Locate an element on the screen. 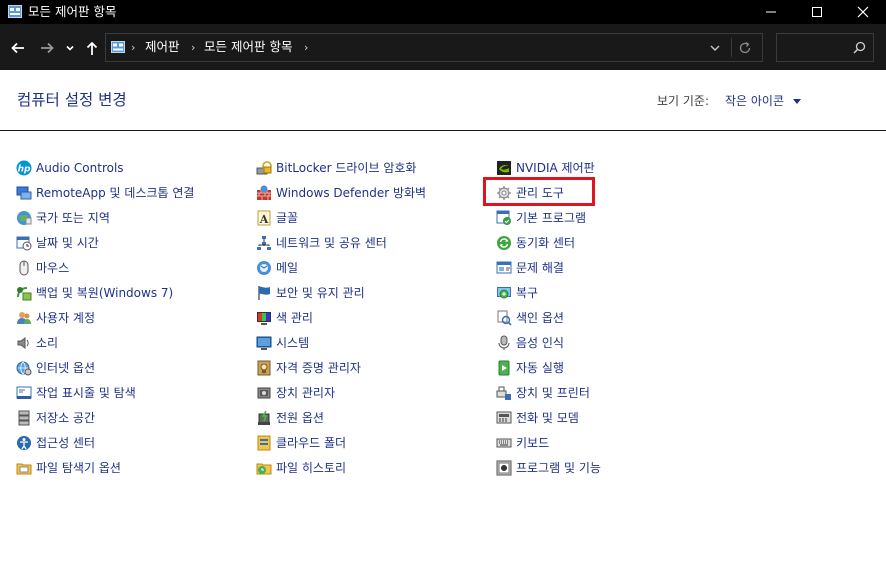  item-label: 장치 및 프린터 is located at coordinates (553, 393).